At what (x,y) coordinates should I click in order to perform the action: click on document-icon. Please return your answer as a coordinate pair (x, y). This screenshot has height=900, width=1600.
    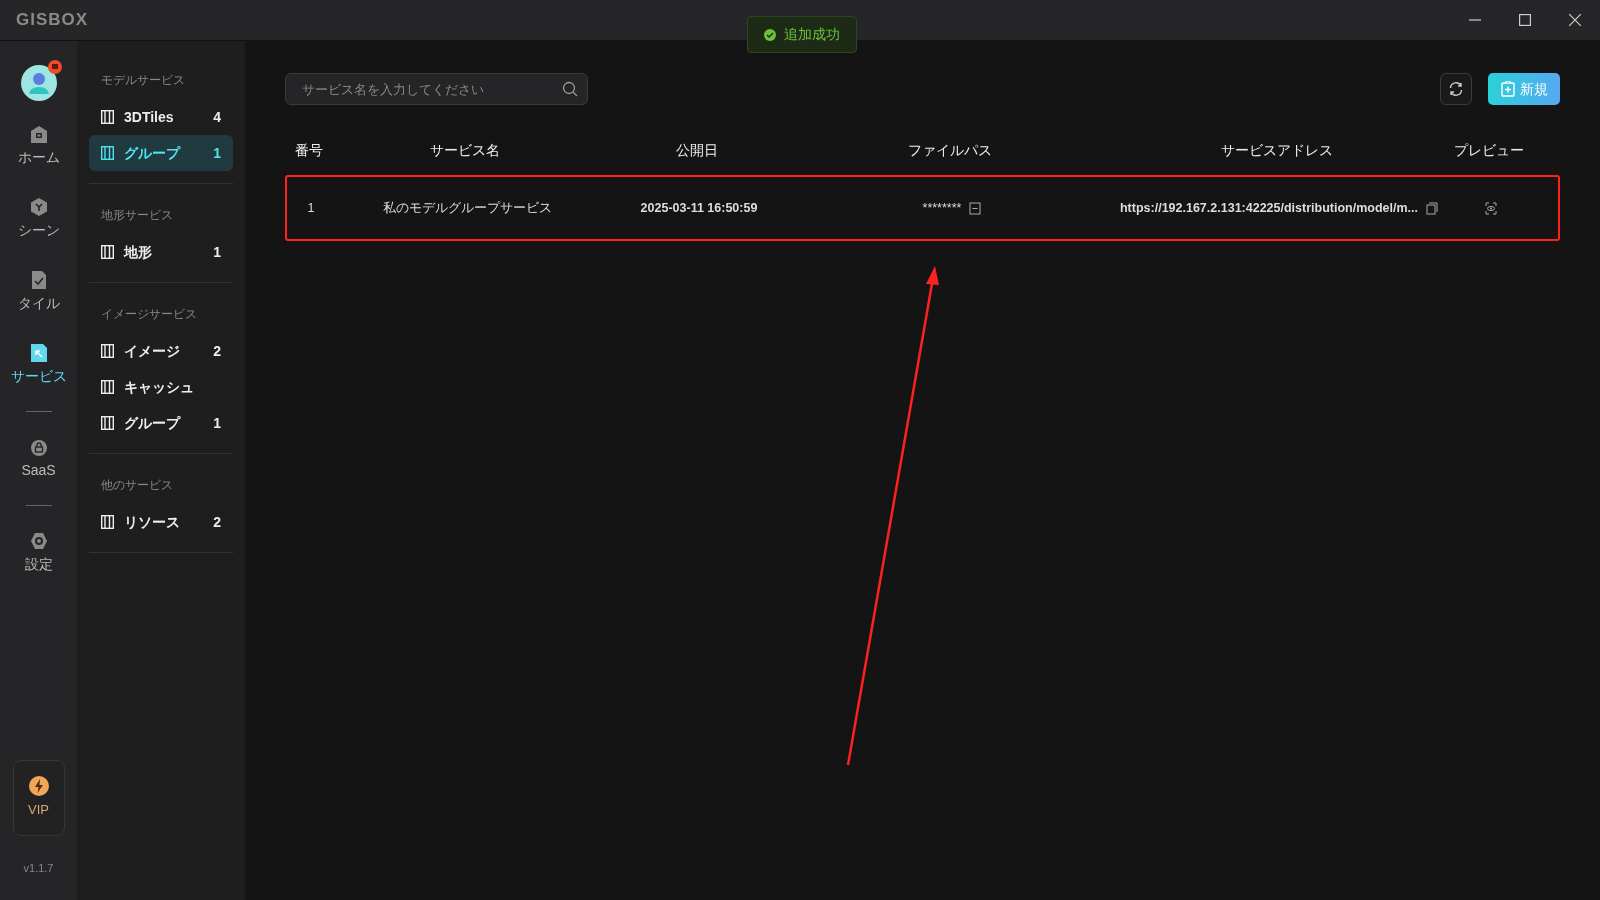
    Looking at the image, I should click on (975, 208).